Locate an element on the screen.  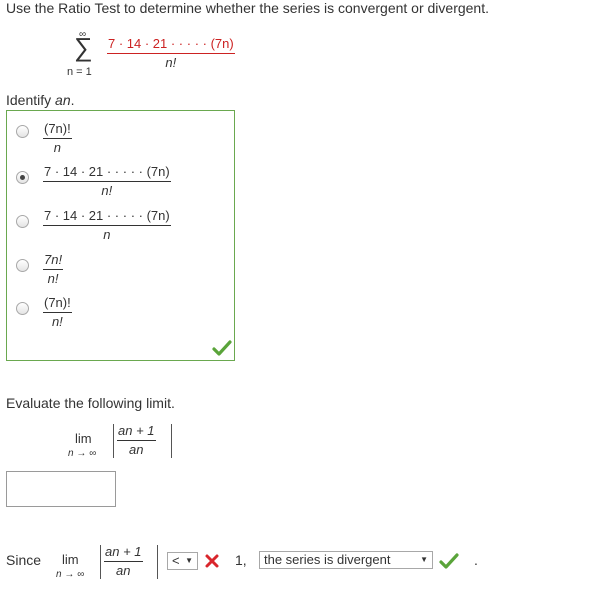
limit-expression: lim n → ∞ an + 1 an is located at coordinates (120, 443).